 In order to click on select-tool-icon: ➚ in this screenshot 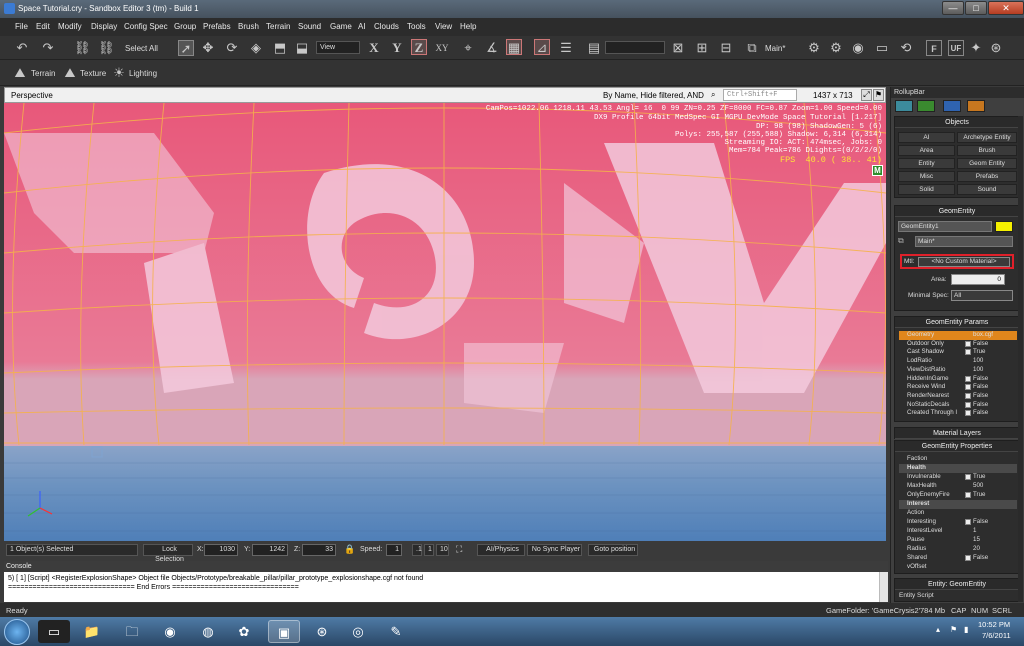, I will do `click(186, 48)`.